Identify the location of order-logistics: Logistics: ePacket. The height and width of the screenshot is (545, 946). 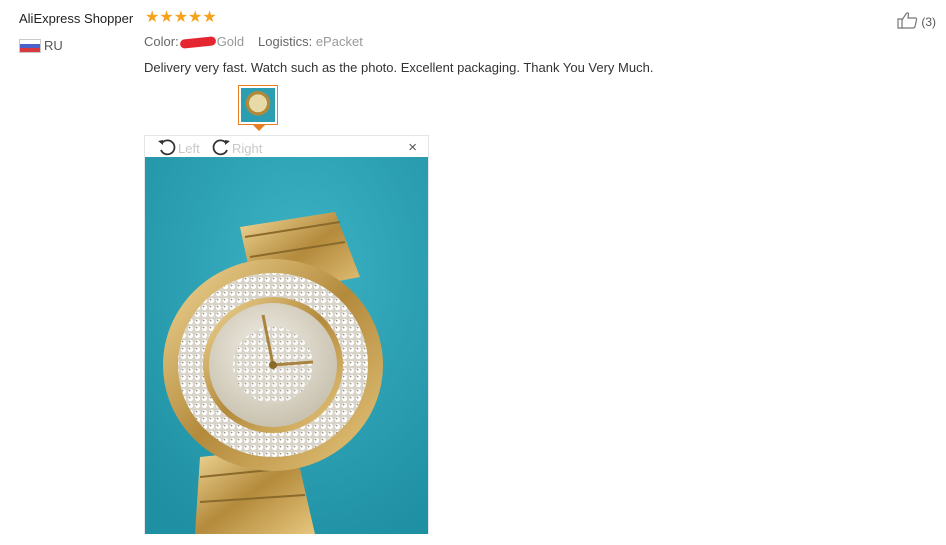
(310, 41).